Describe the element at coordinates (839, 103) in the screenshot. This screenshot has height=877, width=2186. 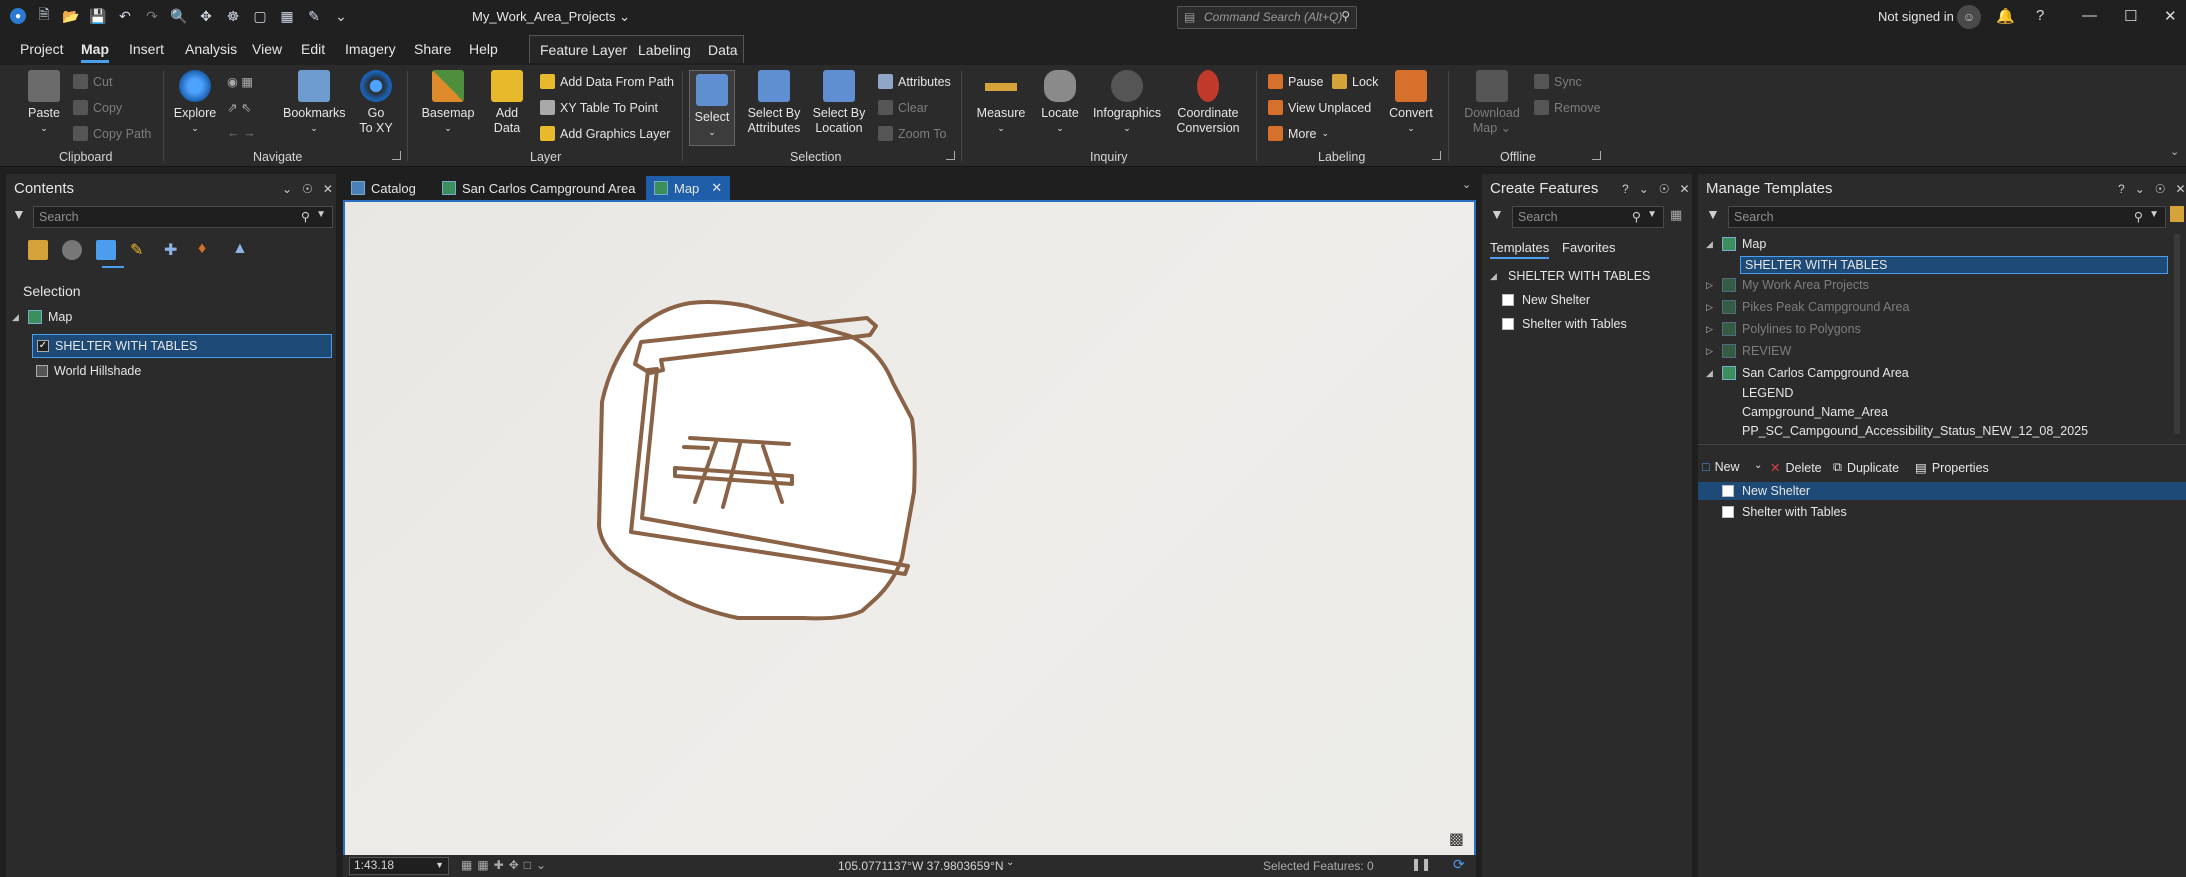
I see `select-by-location-button: Select By Location` at that location.